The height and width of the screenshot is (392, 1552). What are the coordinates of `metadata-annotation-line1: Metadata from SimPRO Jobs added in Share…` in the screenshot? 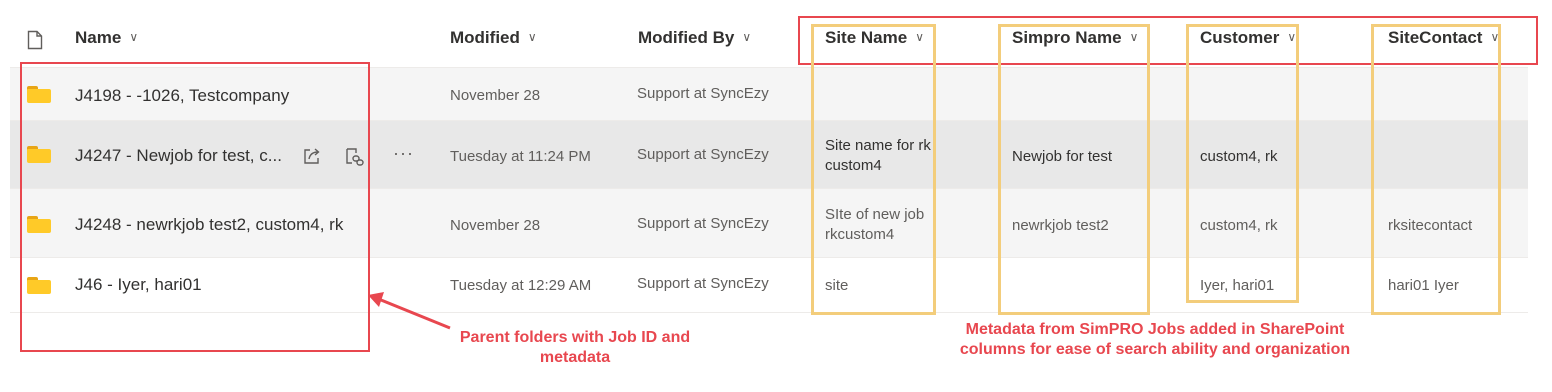 It's located at (1155, 329).